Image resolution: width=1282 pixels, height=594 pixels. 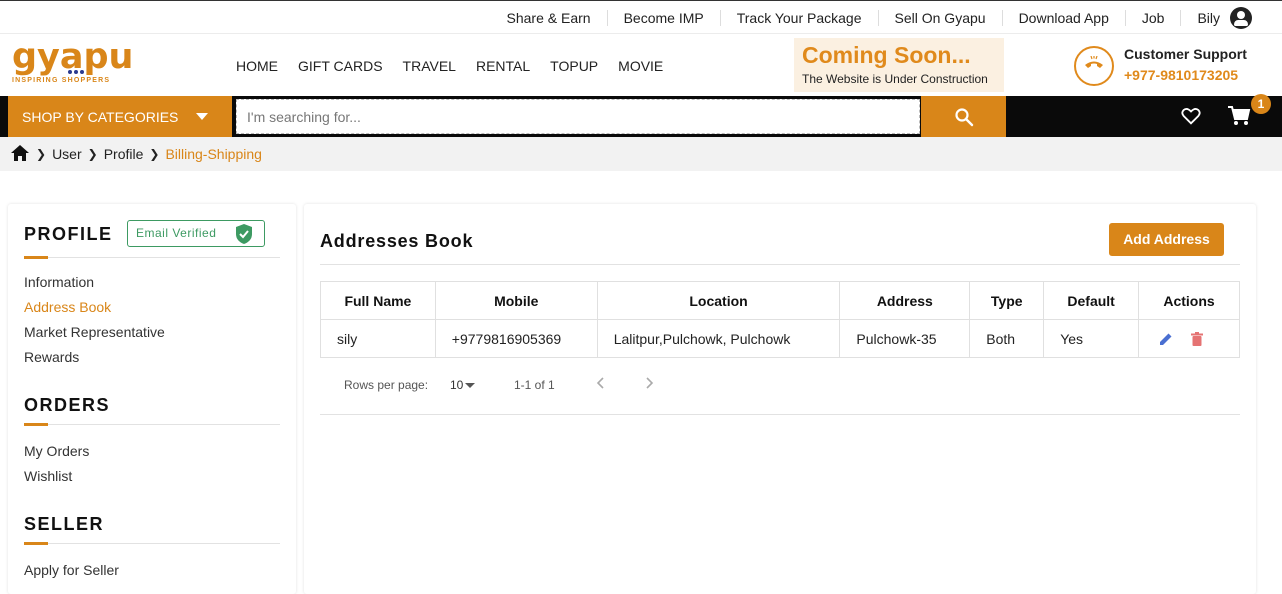 I want to click on cell-actions, so click(x=1189, y=338).